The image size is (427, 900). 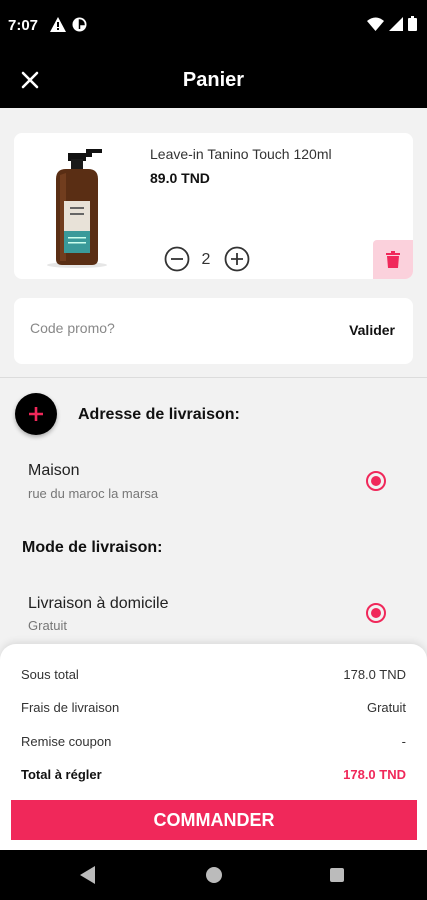 I want to click on data-saver-icon, so click(x=79, y=24).